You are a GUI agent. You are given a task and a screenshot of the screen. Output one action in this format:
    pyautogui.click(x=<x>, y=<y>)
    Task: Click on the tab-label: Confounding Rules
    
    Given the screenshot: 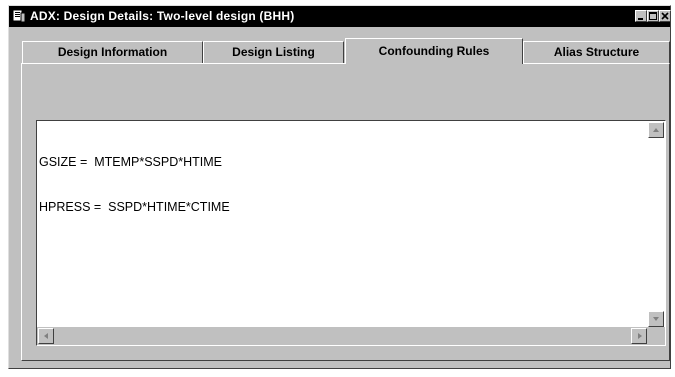 What is the action you would take?
    pyautogui.click(x=434, y=51)
    